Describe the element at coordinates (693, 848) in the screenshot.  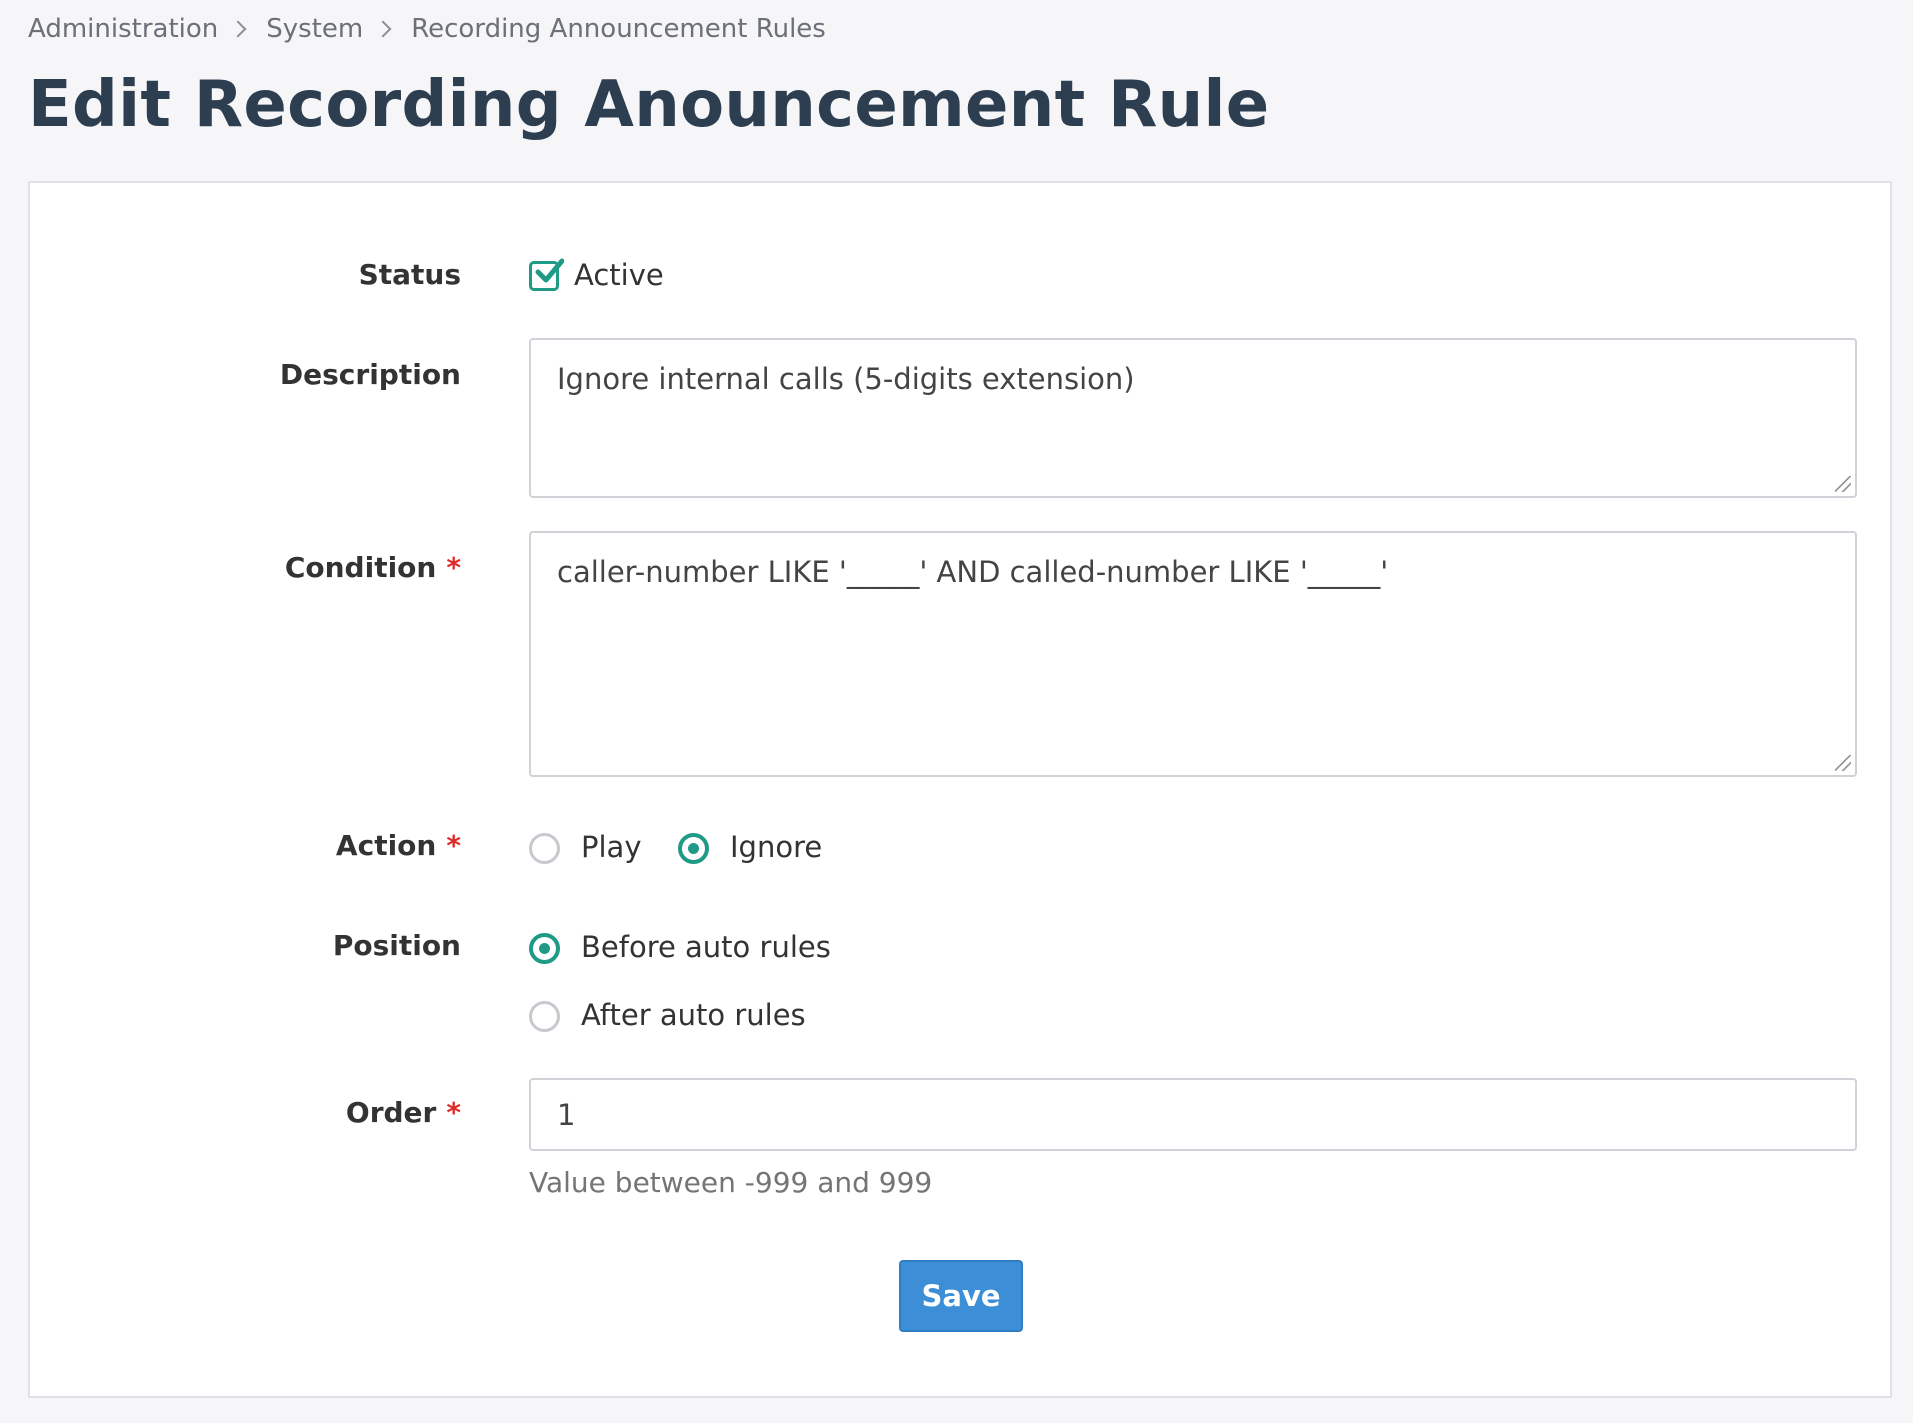
I see `action-ignore-radio` at that location.